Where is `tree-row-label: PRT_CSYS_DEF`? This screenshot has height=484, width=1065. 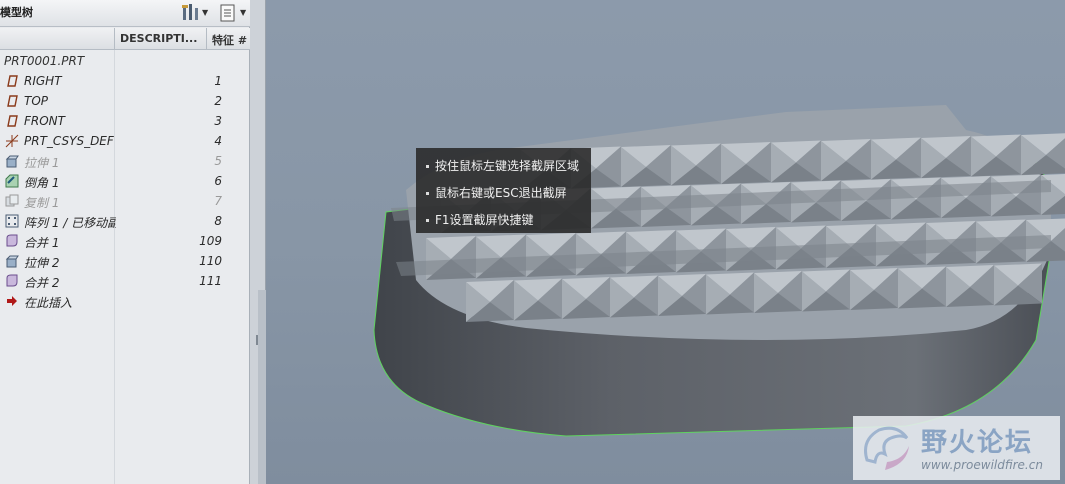 tree-row-label: PRT_CSYS_DEF is located at coordinates (69, 141).